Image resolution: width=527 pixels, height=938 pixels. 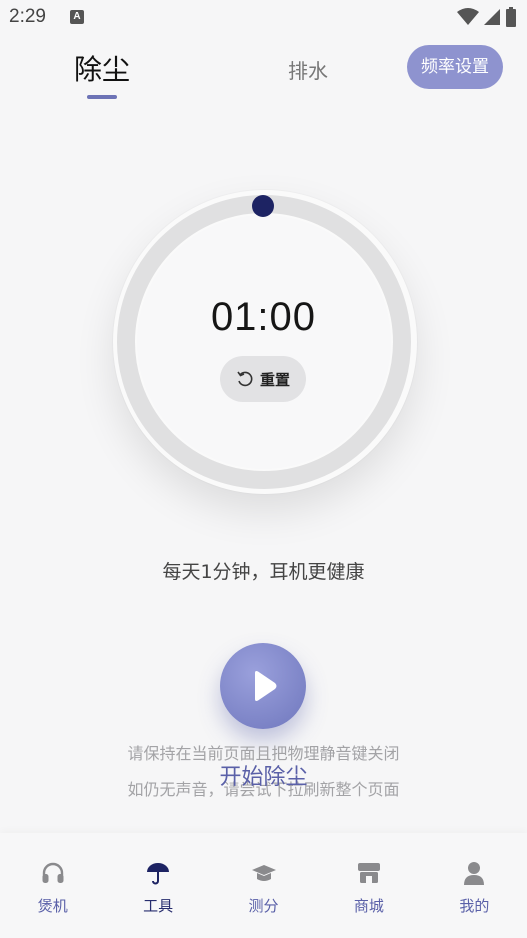 I want to click on timer-display: 01:00, so click(x=263, y=317).